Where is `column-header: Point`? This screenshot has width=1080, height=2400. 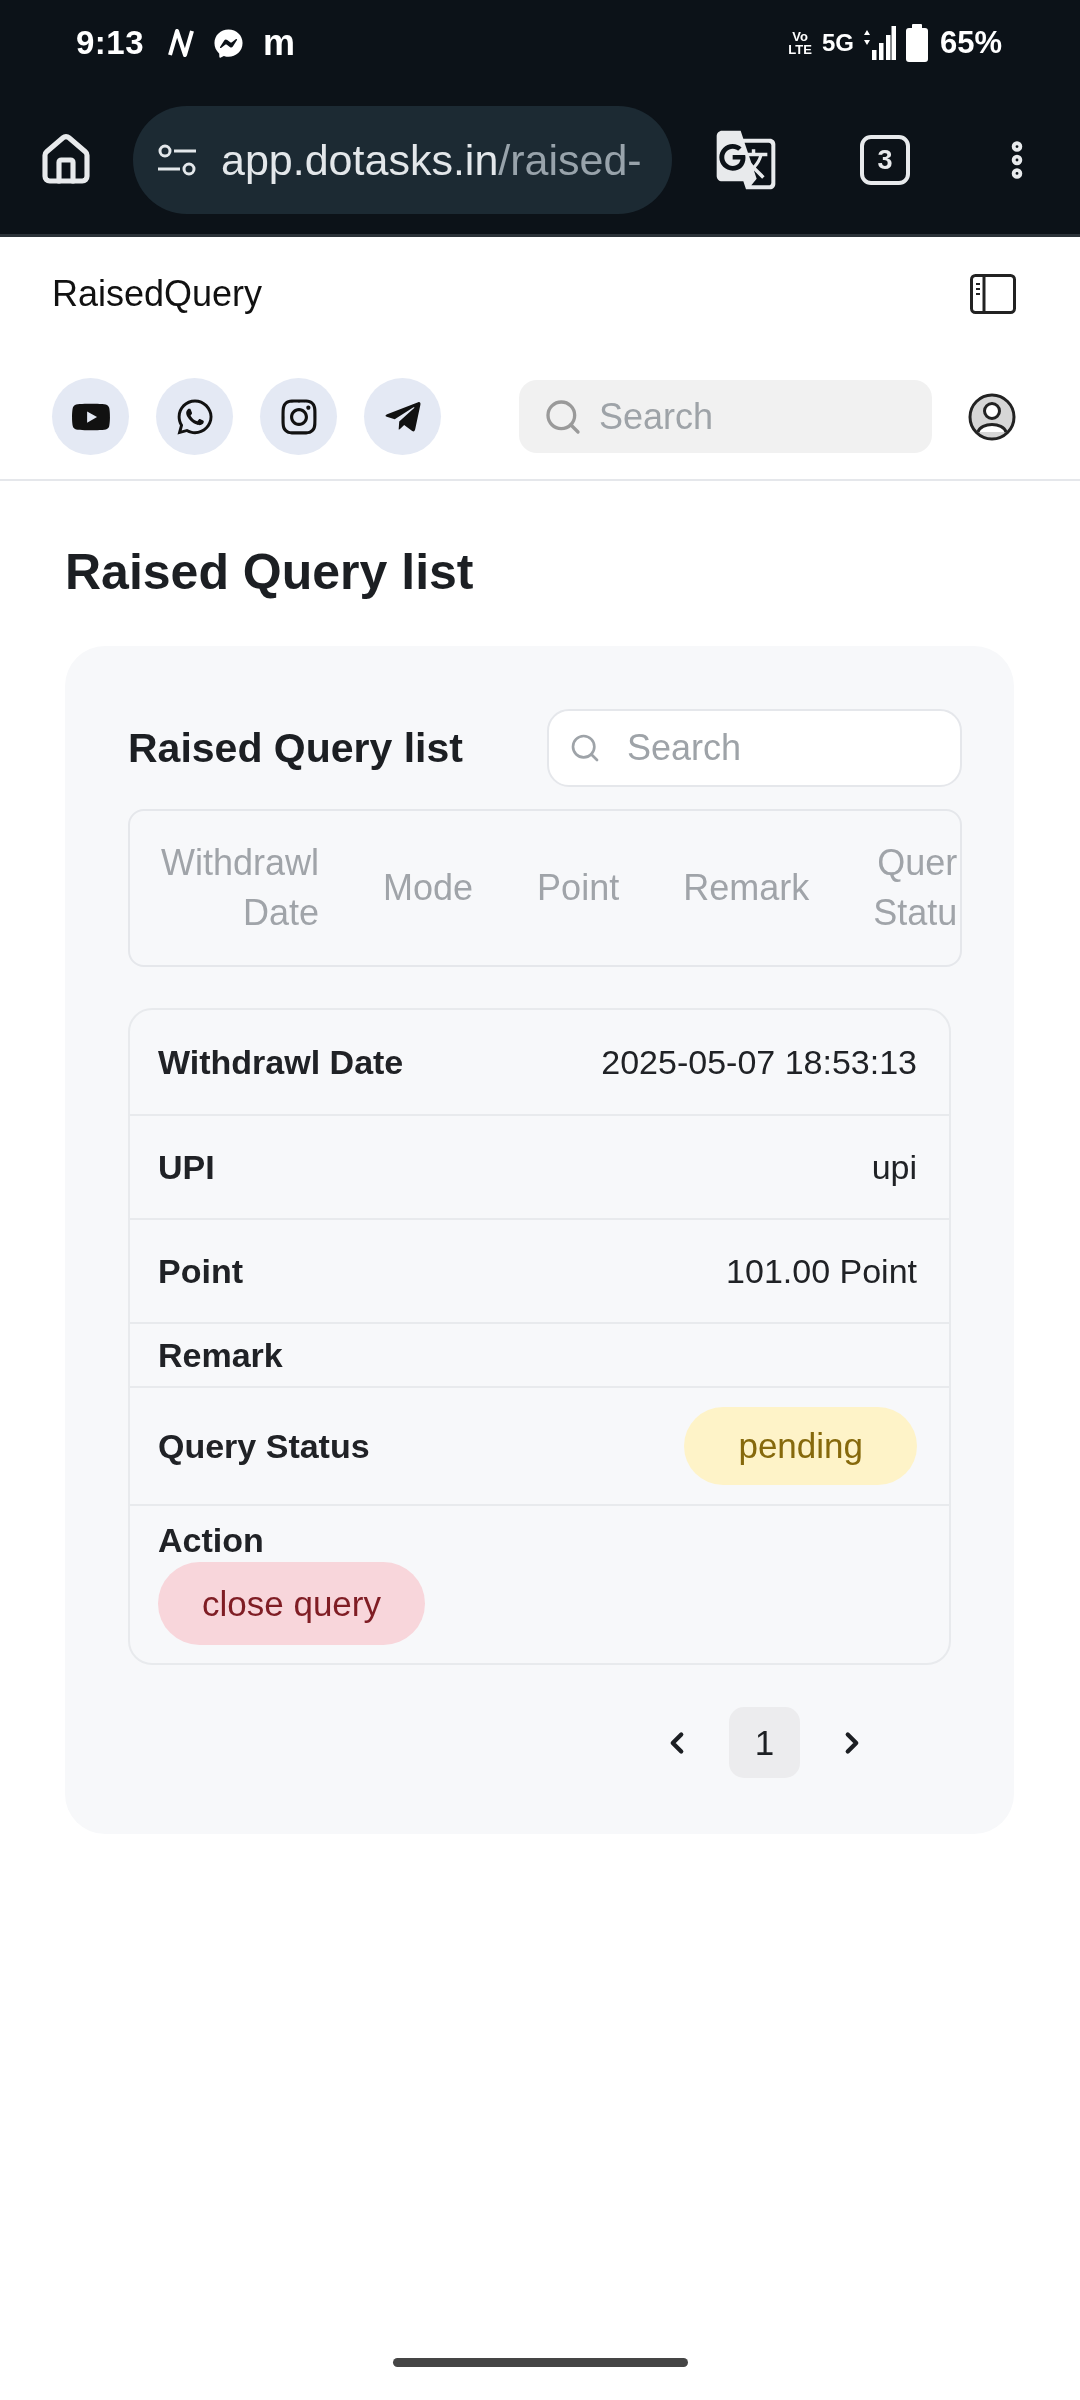 column-header: Point is located at coordinates (578, 888).